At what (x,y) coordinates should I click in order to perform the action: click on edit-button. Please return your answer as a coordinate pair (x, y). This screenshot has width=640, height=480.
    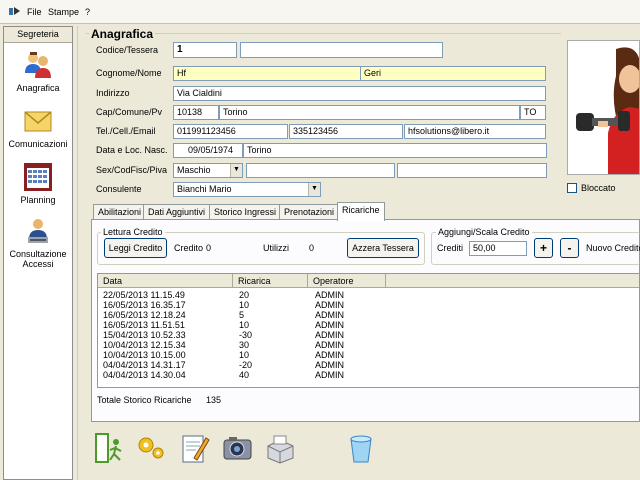
    Looking at the image, I should click on (194, 448).